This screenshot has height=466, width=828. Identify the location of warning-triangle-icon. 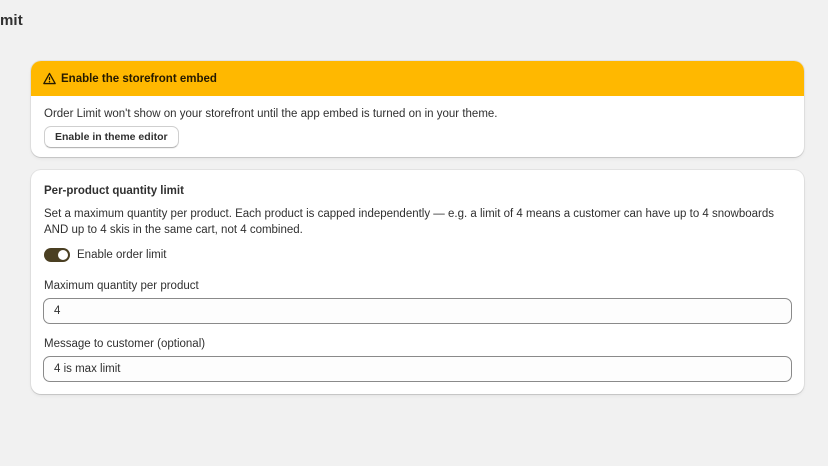
(49, 78).